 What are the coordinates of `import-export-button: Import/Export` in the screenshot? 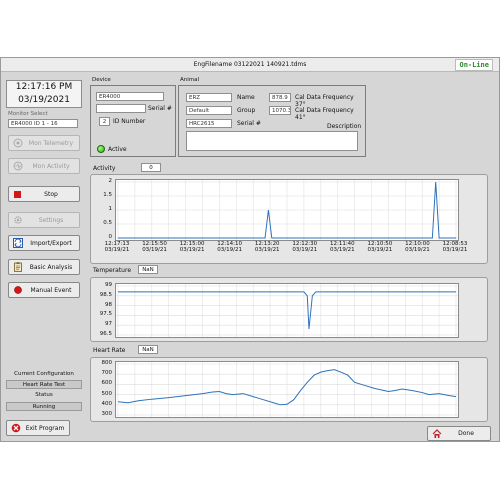 It's located at (44, 243).